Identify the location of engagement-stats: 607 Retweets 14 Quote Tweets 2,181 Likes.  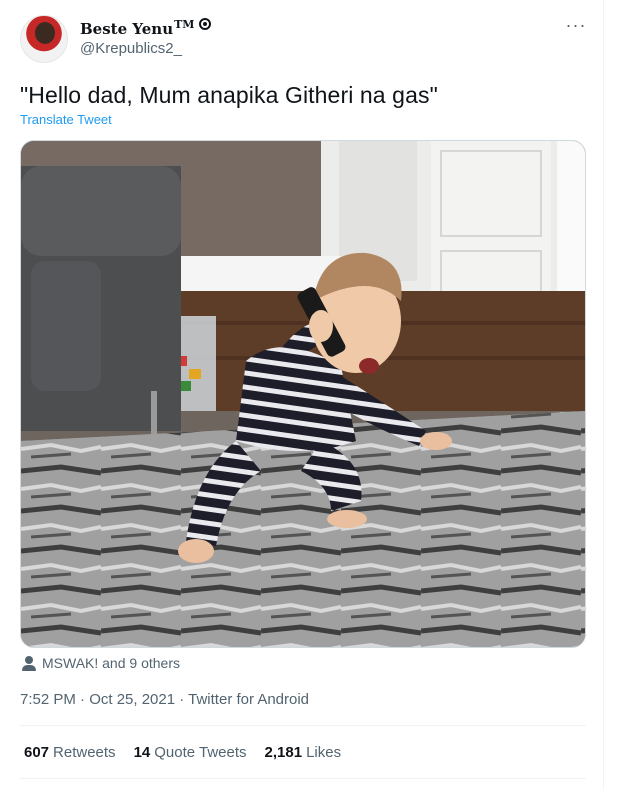
(182, 752).